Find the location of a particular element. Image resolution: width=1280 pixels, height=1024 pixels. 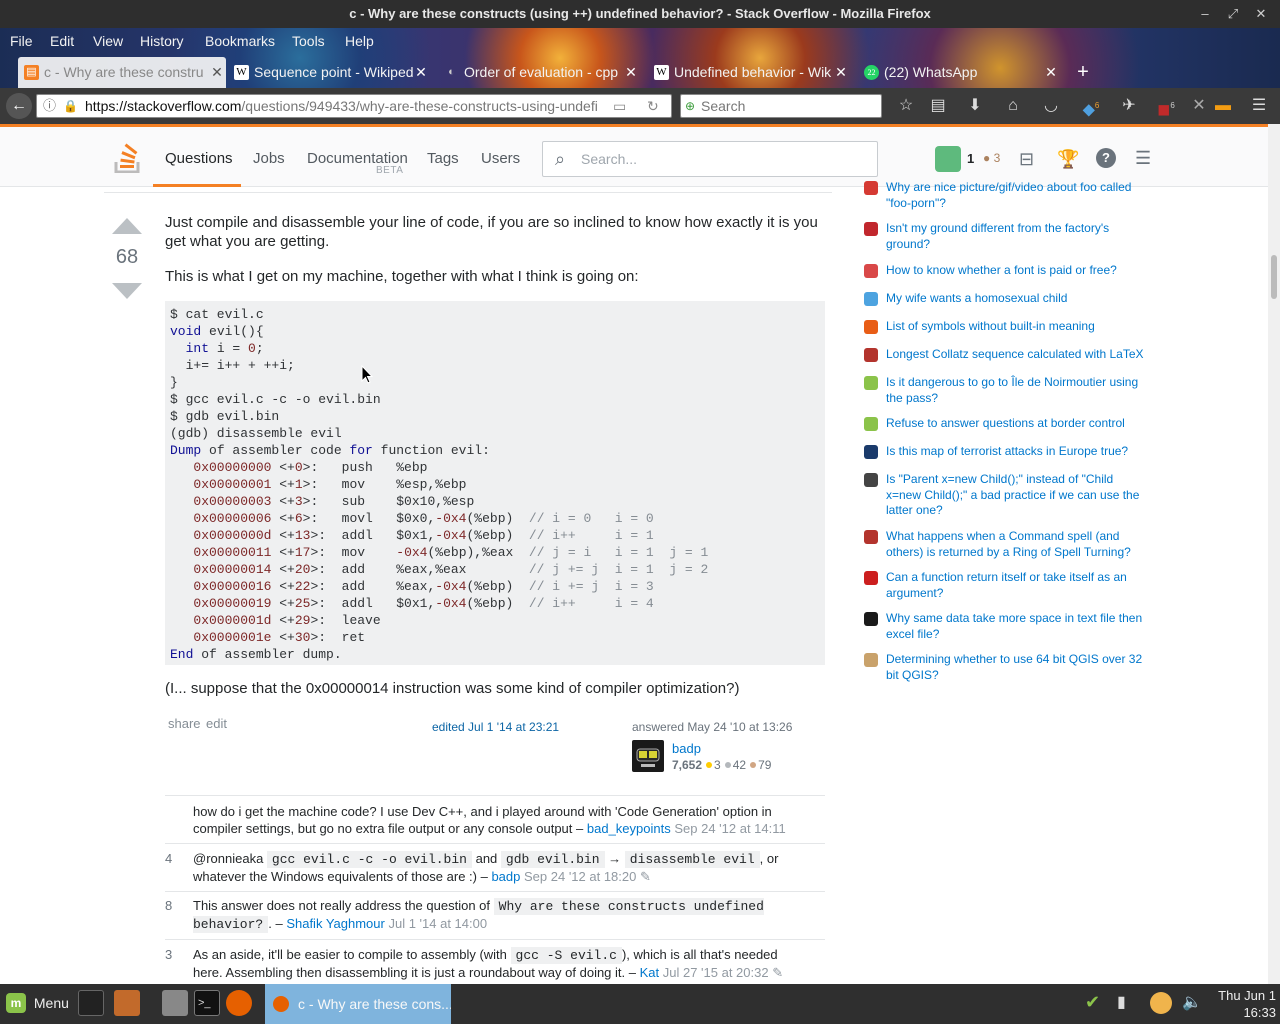

back-button: ← is located at coordinates (19, 106).